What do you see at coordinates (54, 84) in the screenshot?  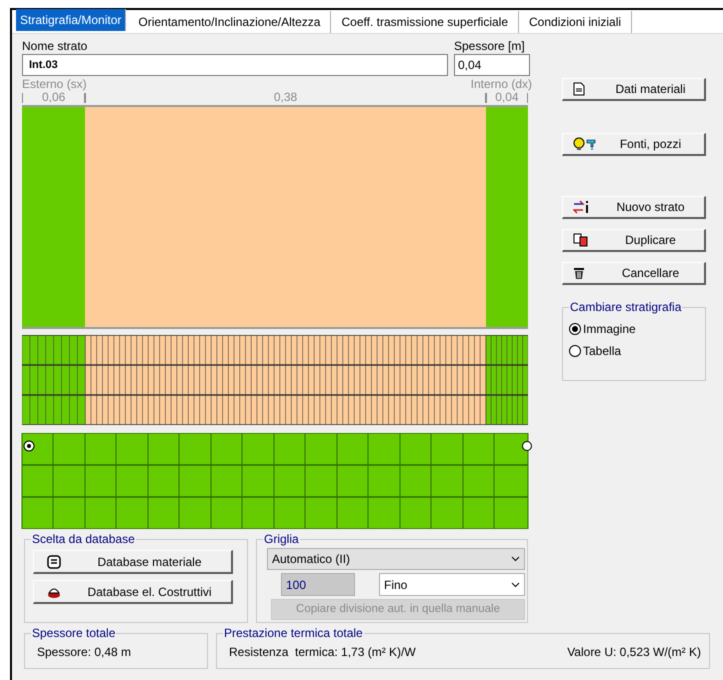 I see `outside-label: Esterno (sx)` at bounding box center [54, 84].